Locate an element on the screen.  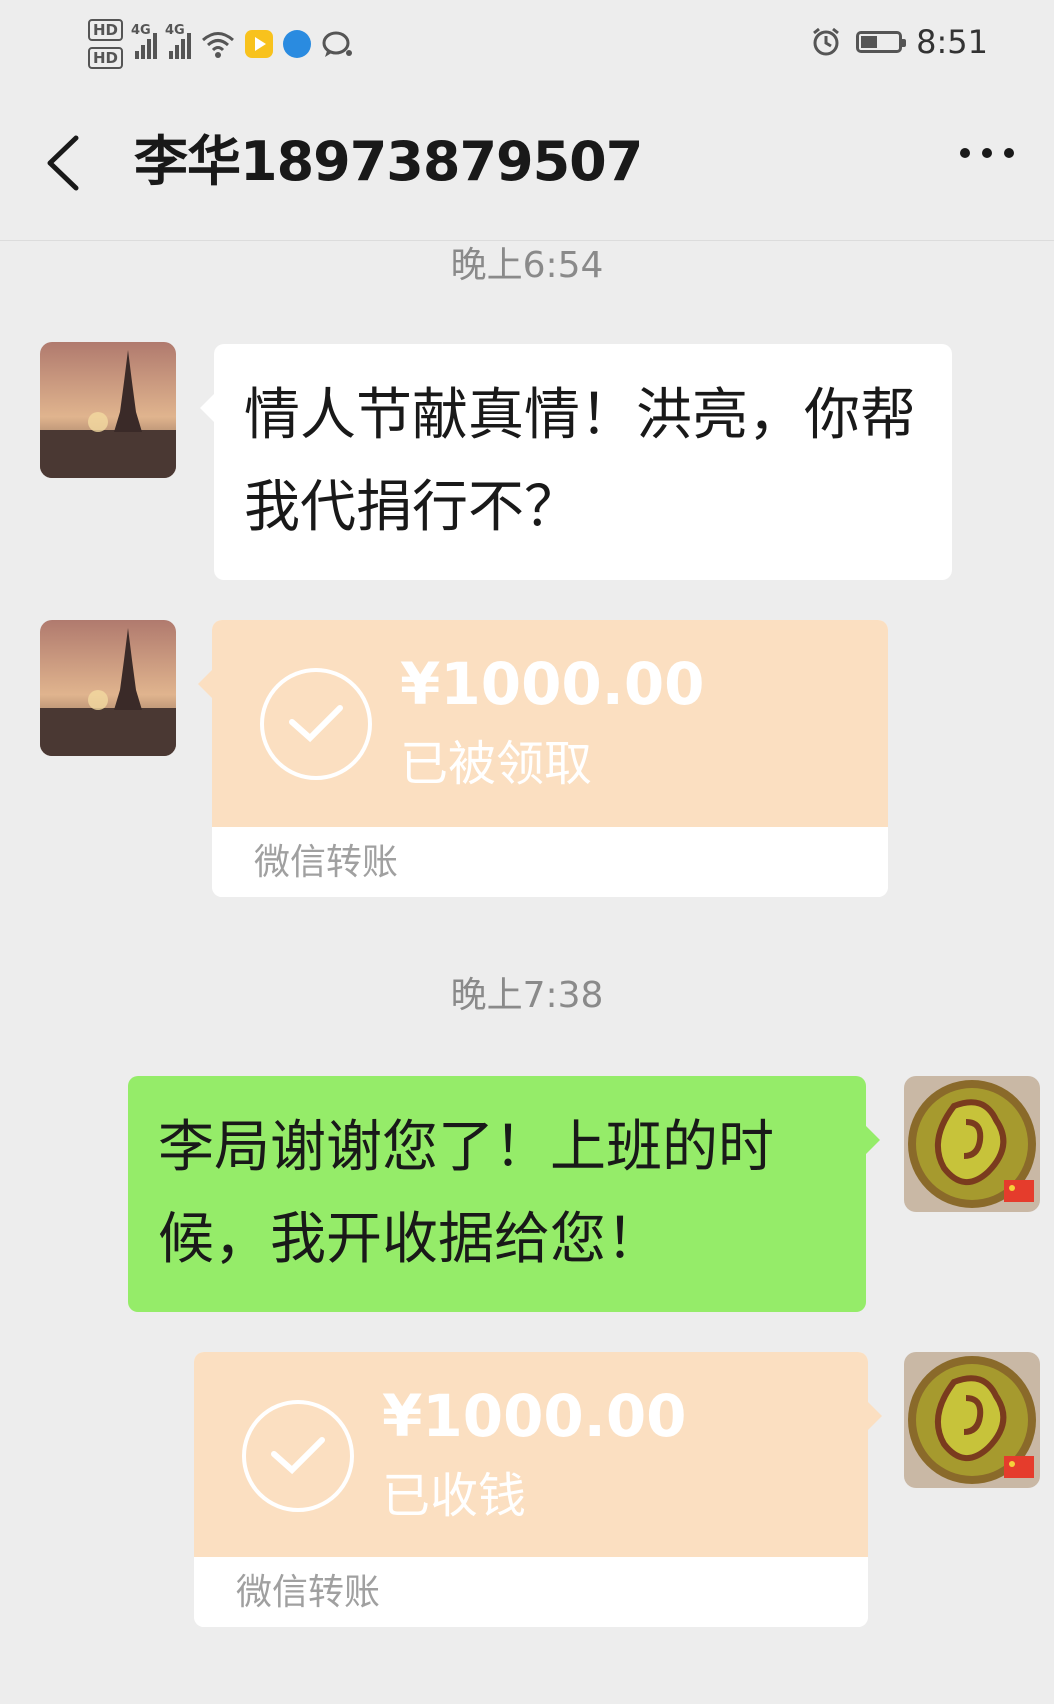
timestamp: 晚上6:54 is located at coordinates (527, 265).